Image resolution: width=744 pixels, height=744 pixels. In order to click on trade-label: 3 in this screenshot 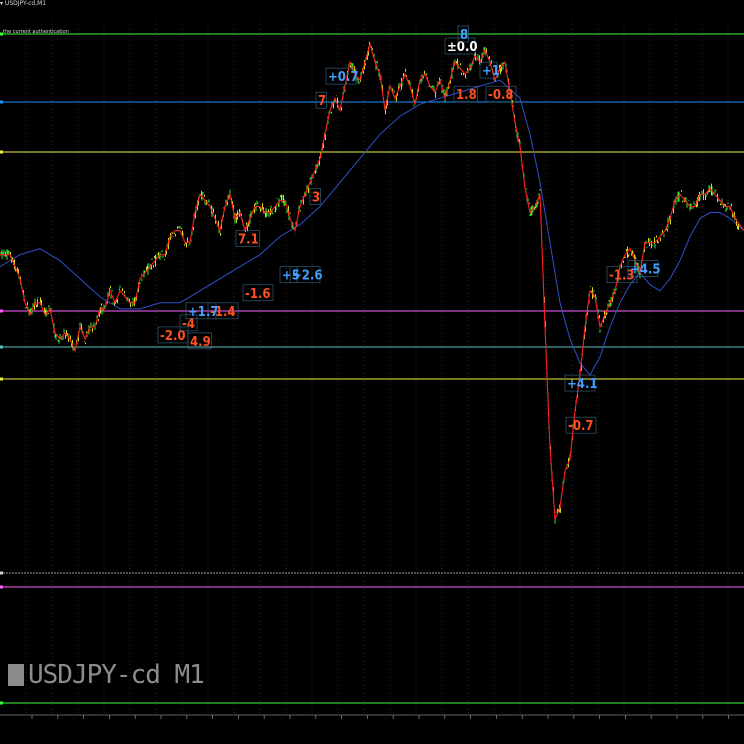, I will do `click(316, 197)`.